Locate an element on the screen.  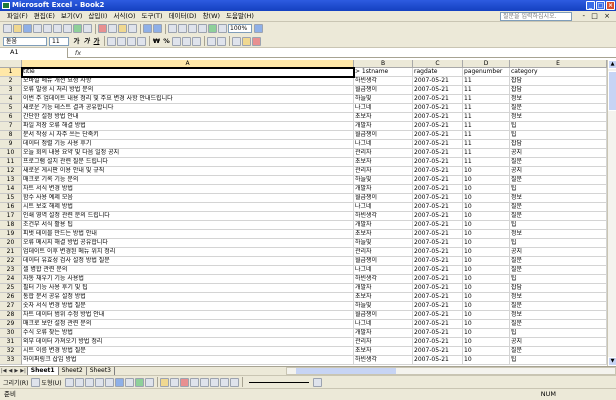
row-header: 31 is located at coordinates (11, 342).